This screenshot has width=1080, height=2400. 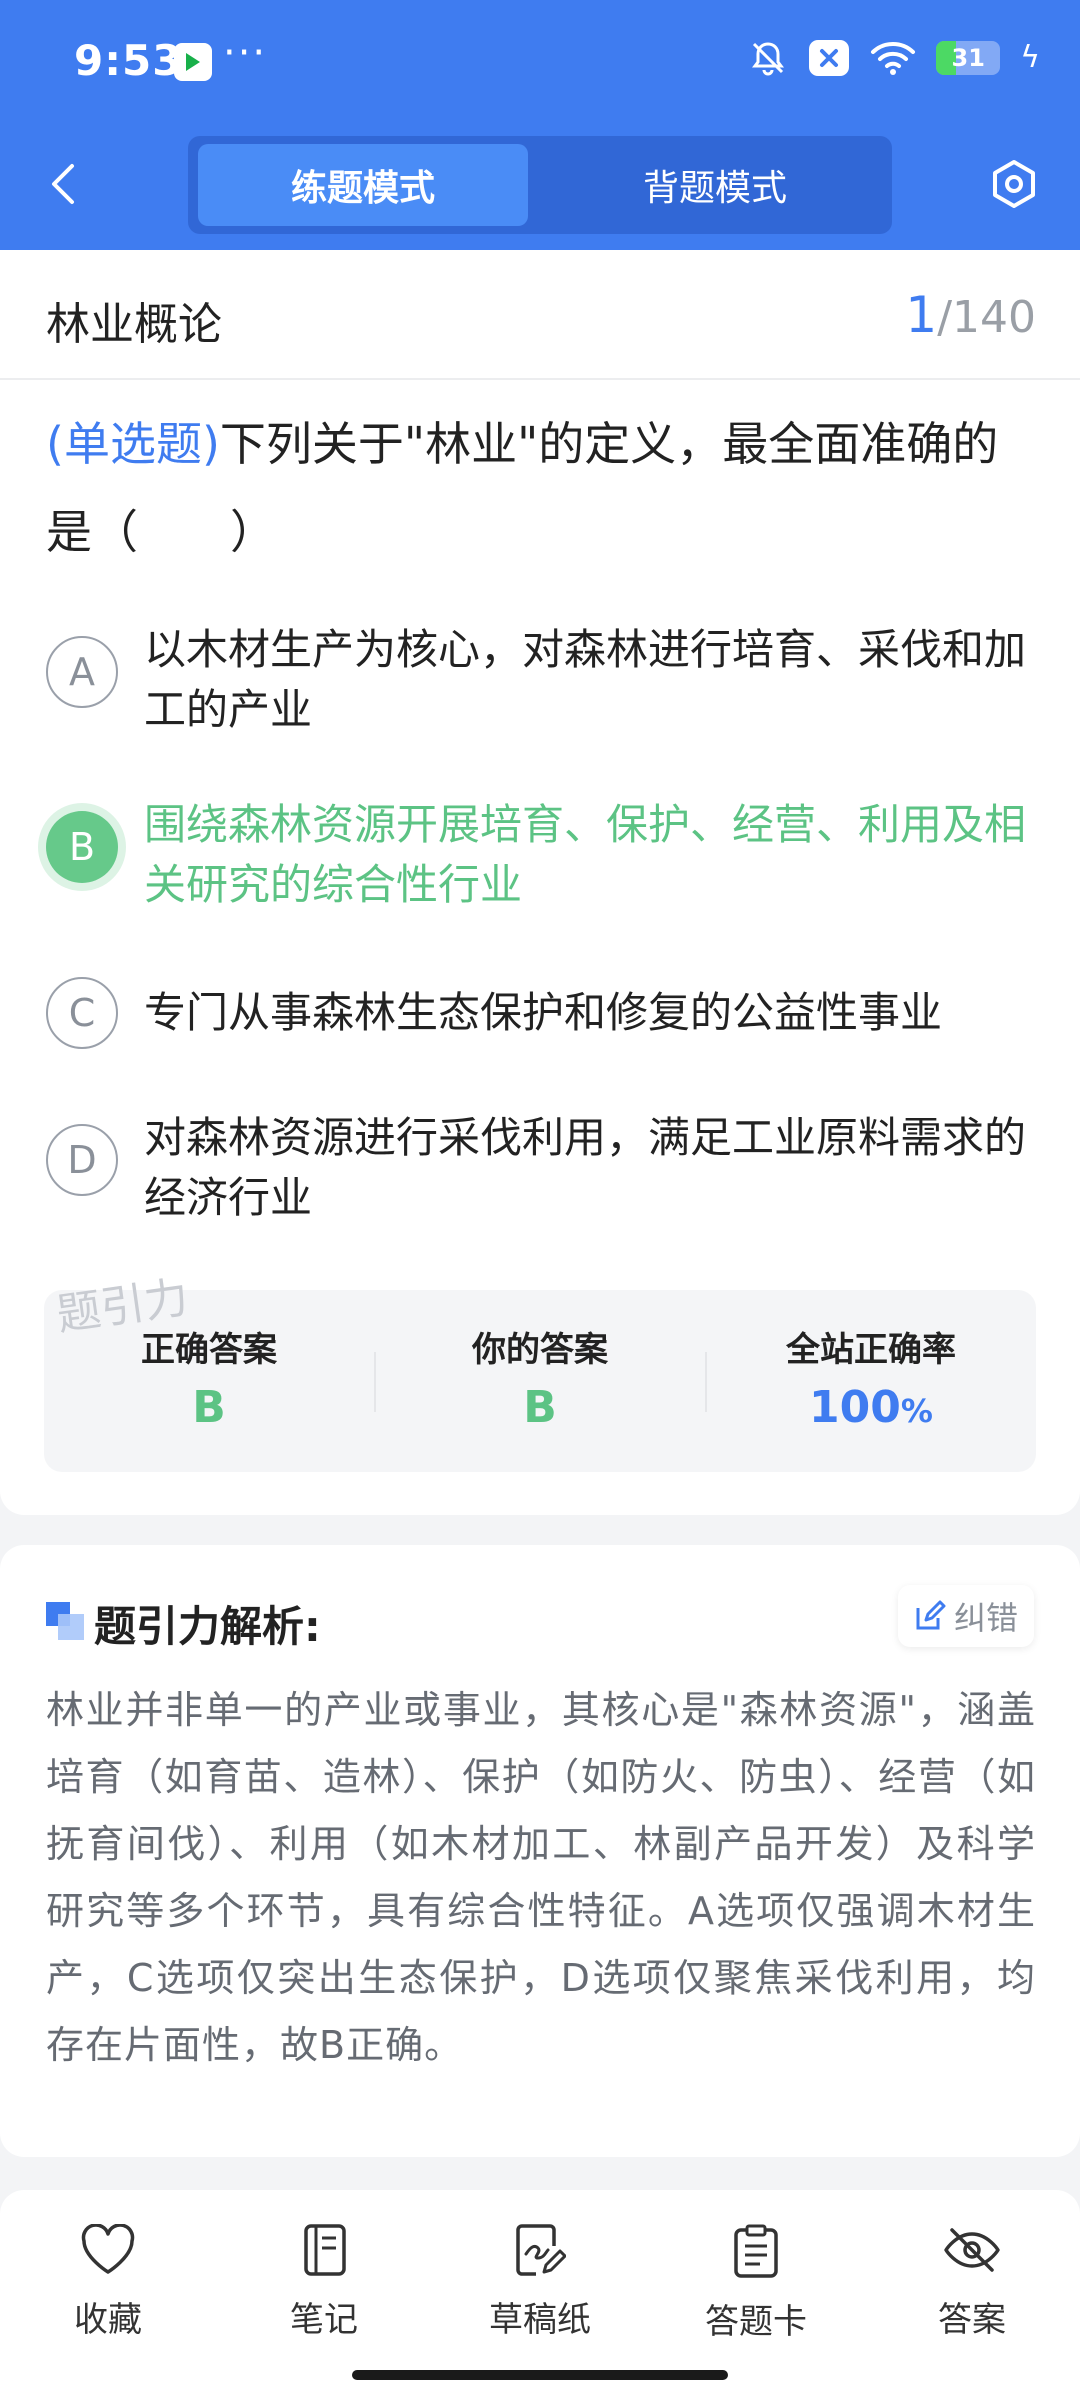 What do you see at coordinates (82, 672) in the screenshot?
I see `option-a-letter: A` at bounding box center [82, 672].